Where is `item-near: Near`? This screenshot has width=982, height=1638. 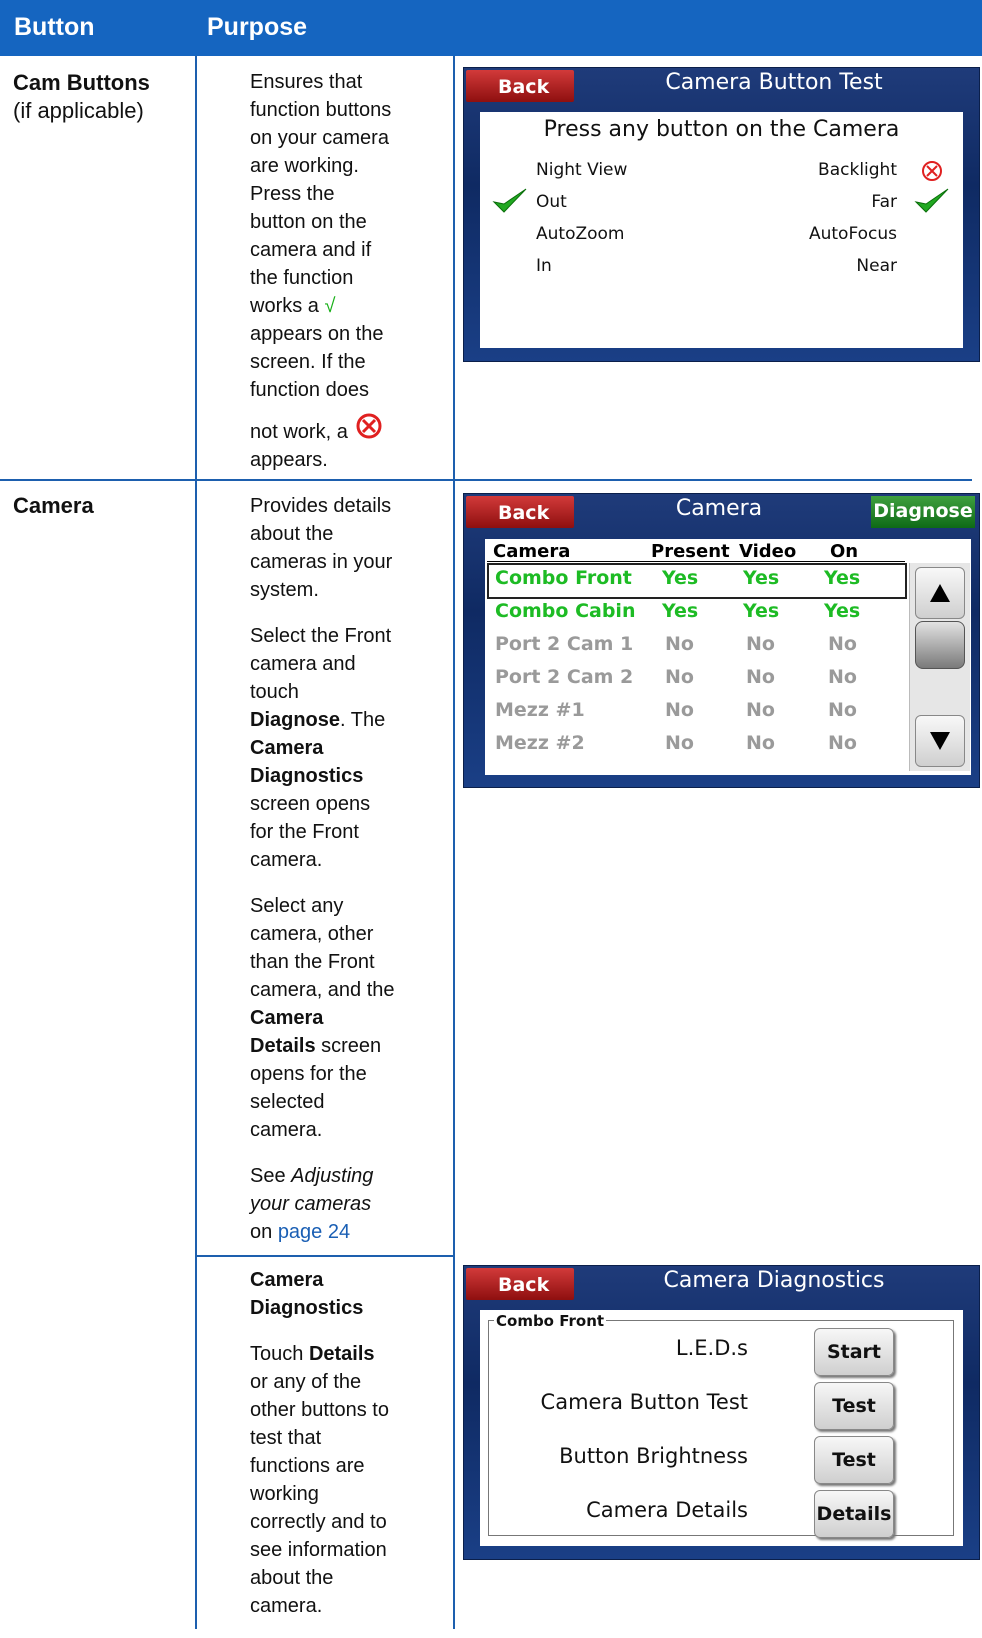 item-near: Near is located at coordinates (876, 266).